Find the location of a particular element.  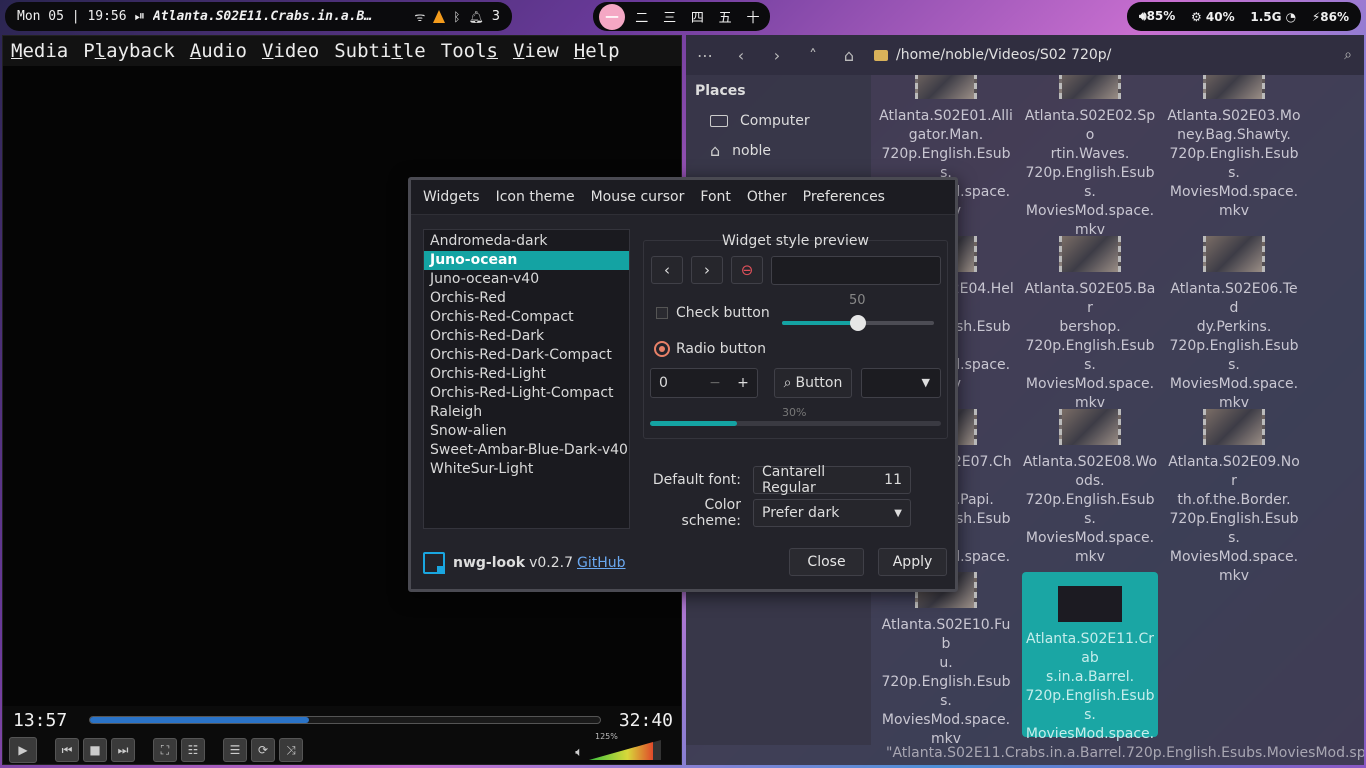

wifi-icon: ᯤ is located at coordinates (419, 16).